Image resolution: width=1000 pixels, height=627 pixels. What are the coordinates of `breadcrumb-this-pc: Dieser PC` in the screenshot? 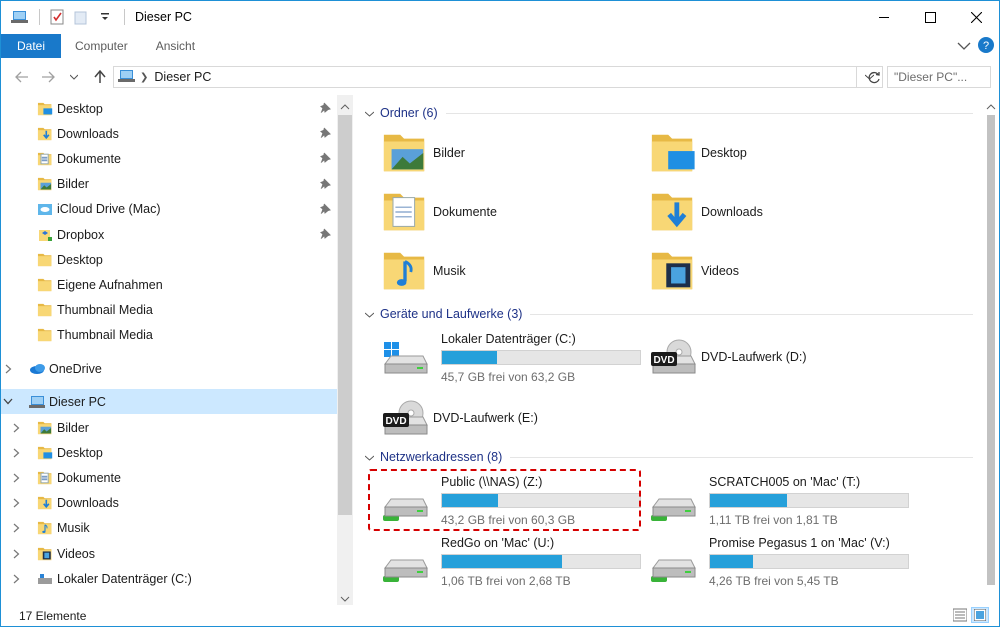 It's located at (182, 77).